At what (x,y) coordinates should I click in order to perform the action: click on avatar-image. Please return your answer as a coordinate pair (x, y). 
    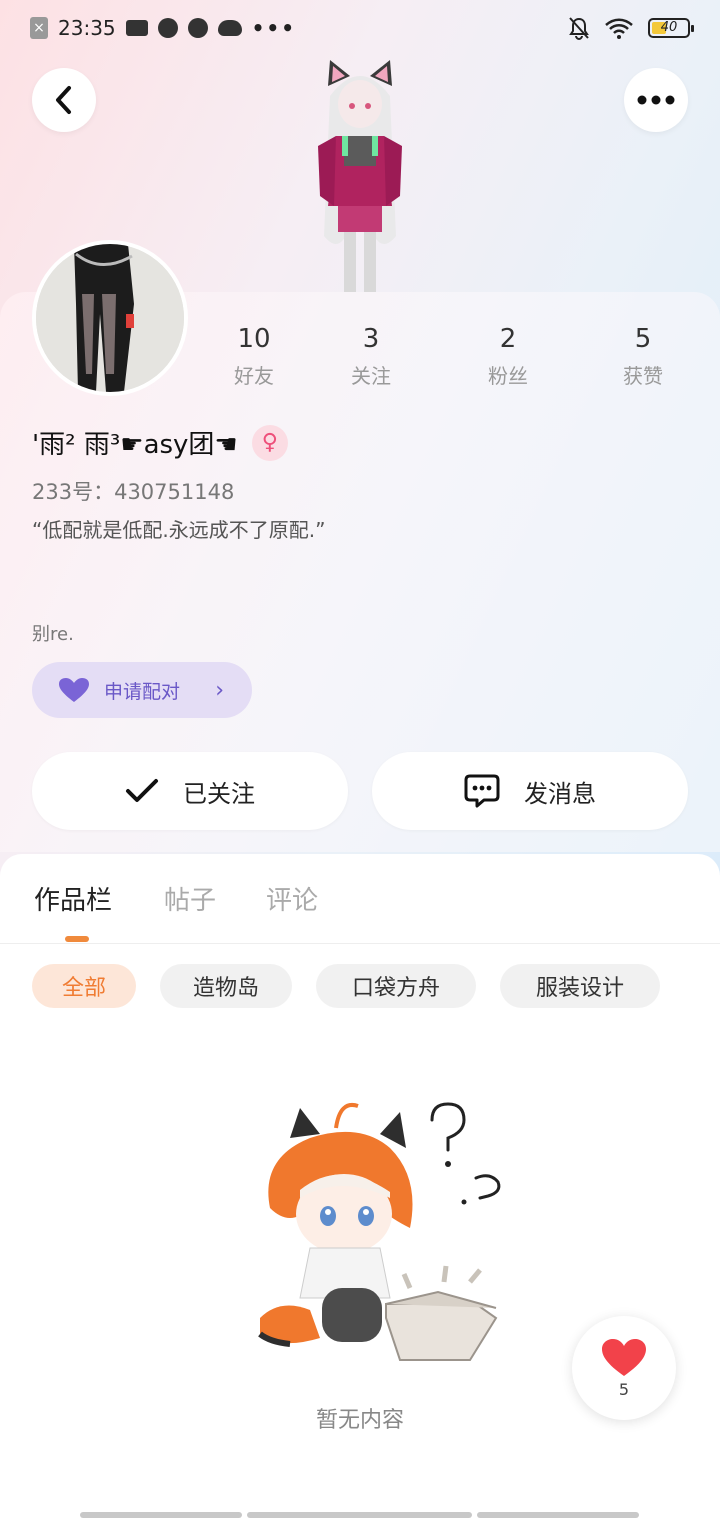
    Looking at the image, I should click on (110, 318).